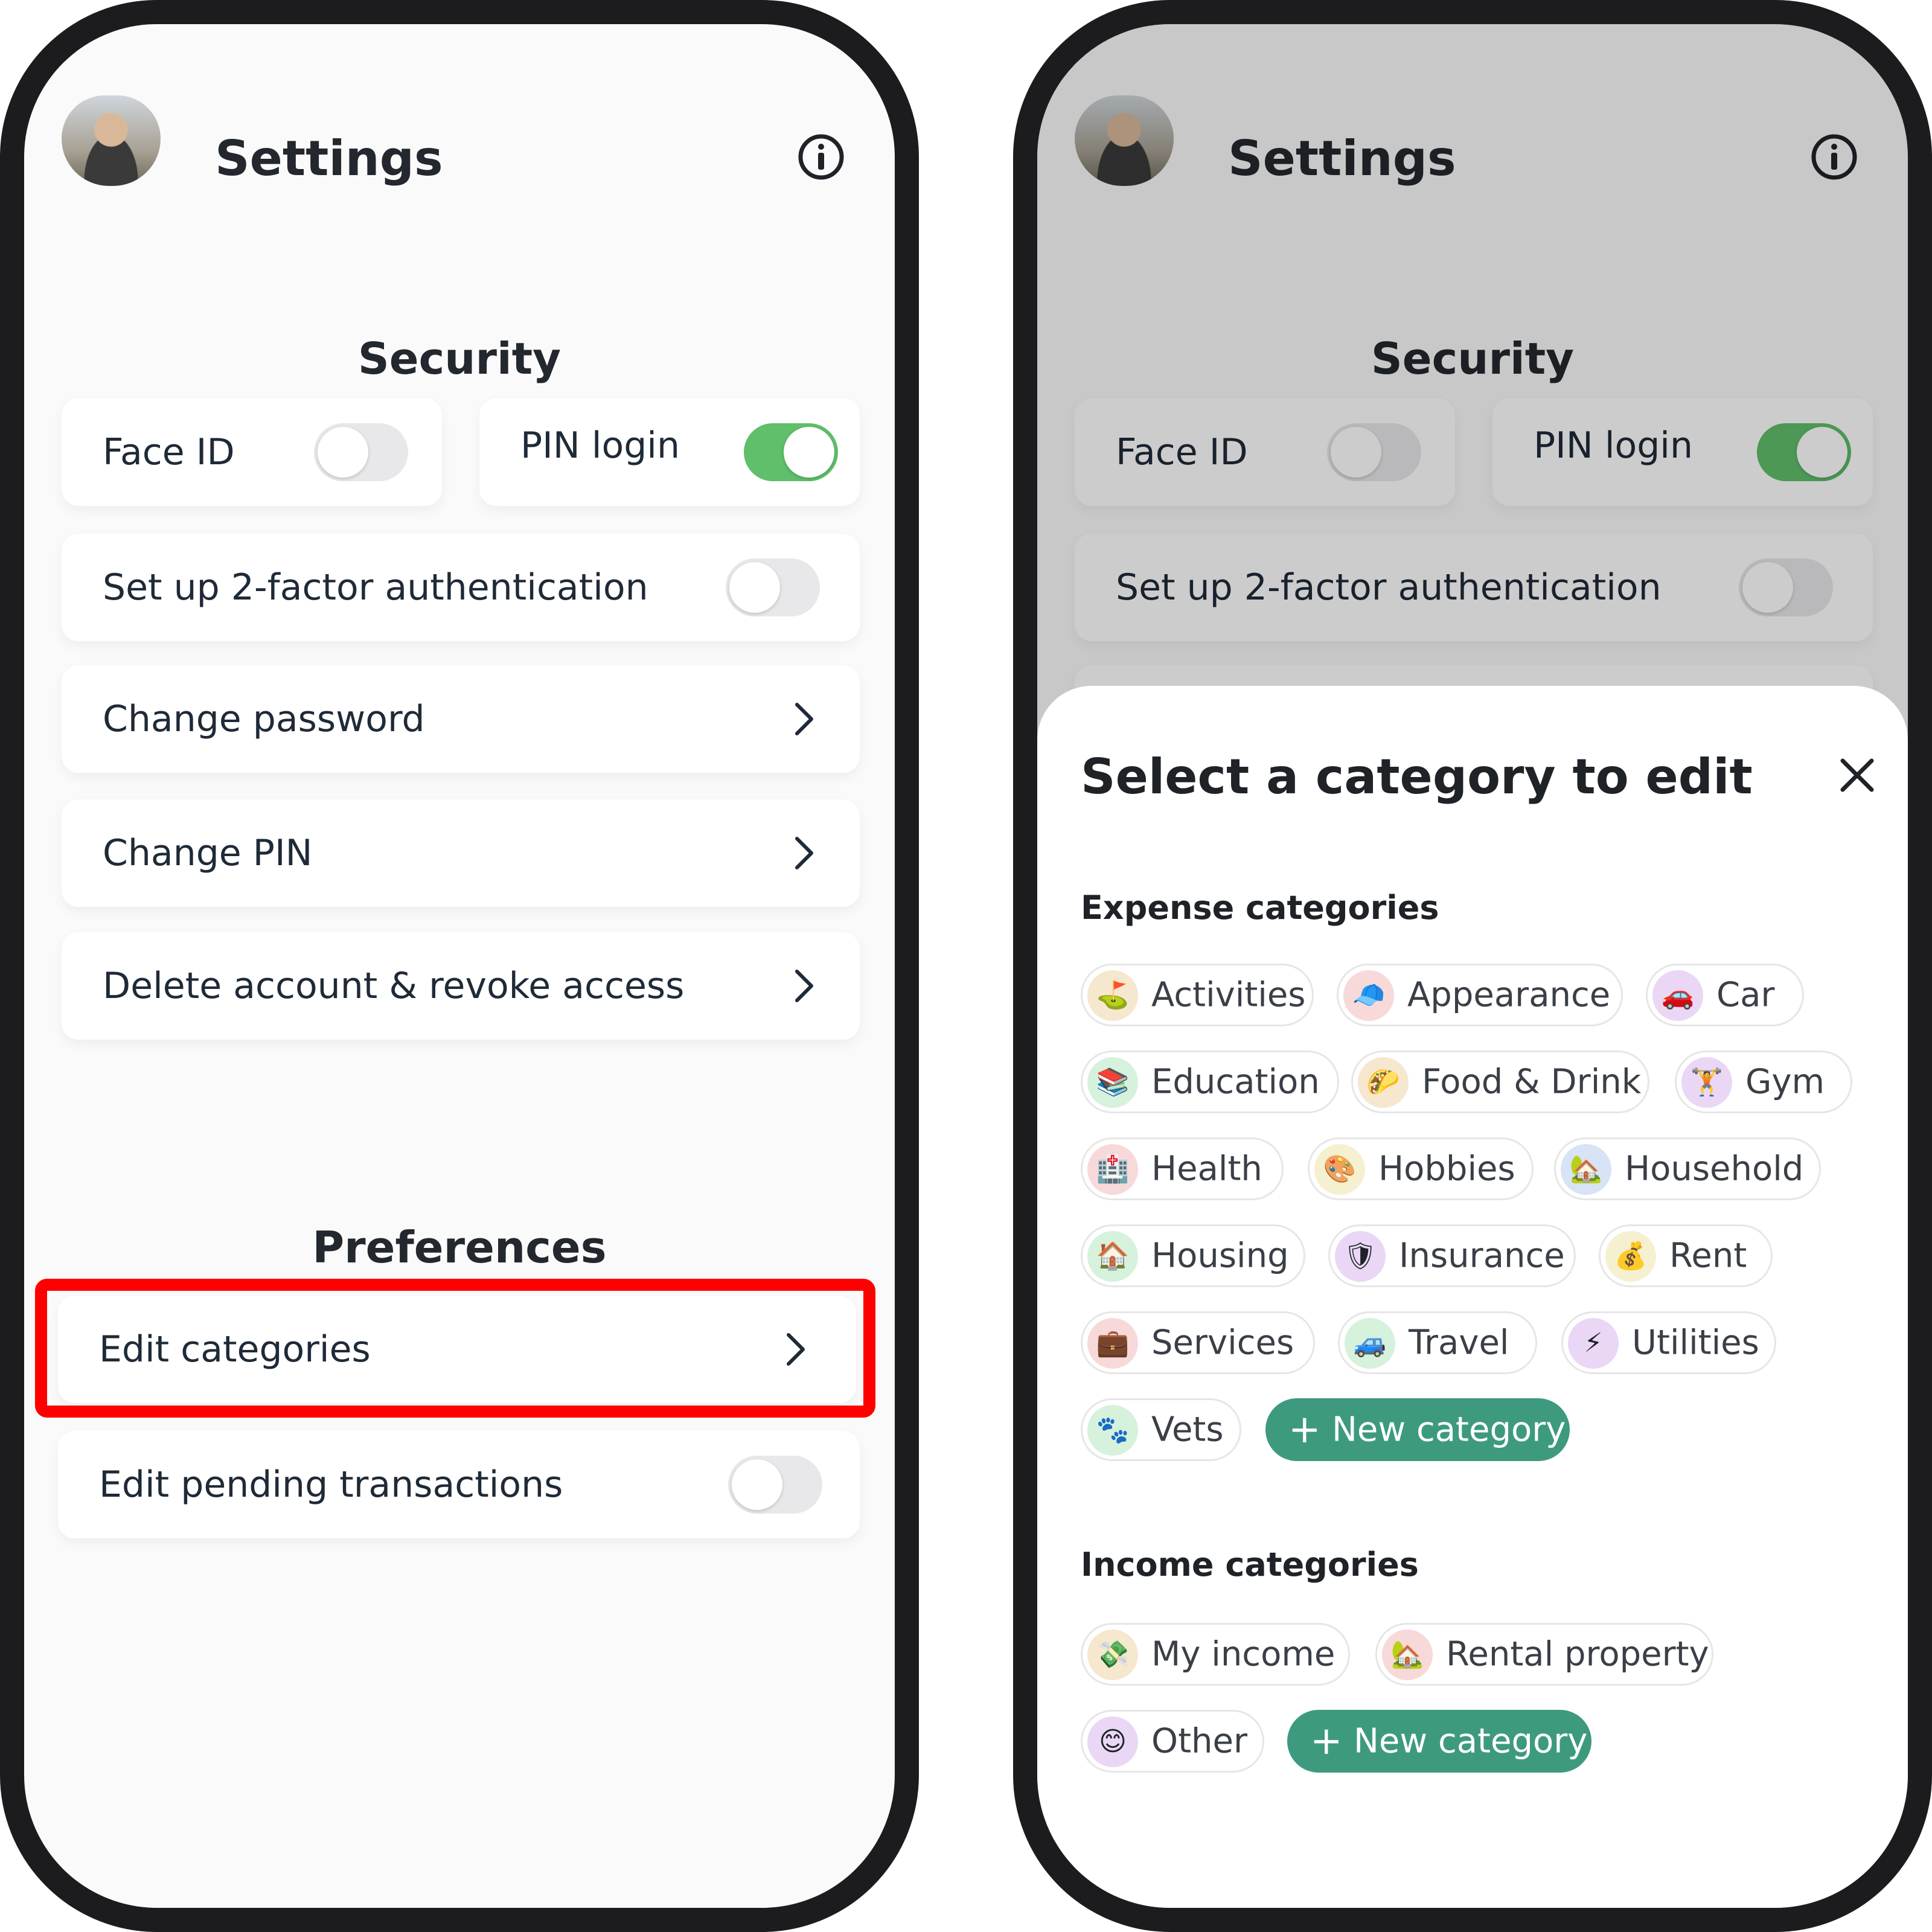 This screenshot has width=1932, height=1932. What do you see at coordinates (1220, 1256) in the screenshot?
I see `chip-label: Housing` at bounding box center [1220, 1256].